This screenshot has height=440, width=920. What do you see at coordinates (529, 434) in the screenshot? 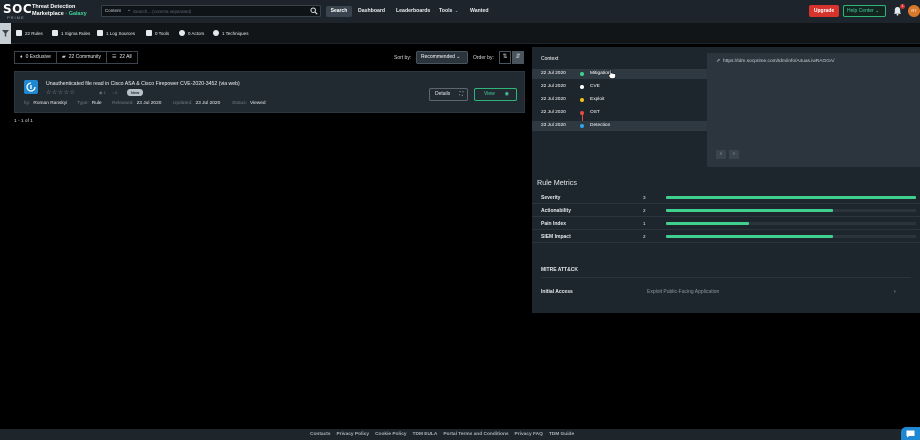
I see `footer-link-privacy-faq: Privacy FAQ` at bounding box center [529, 434].